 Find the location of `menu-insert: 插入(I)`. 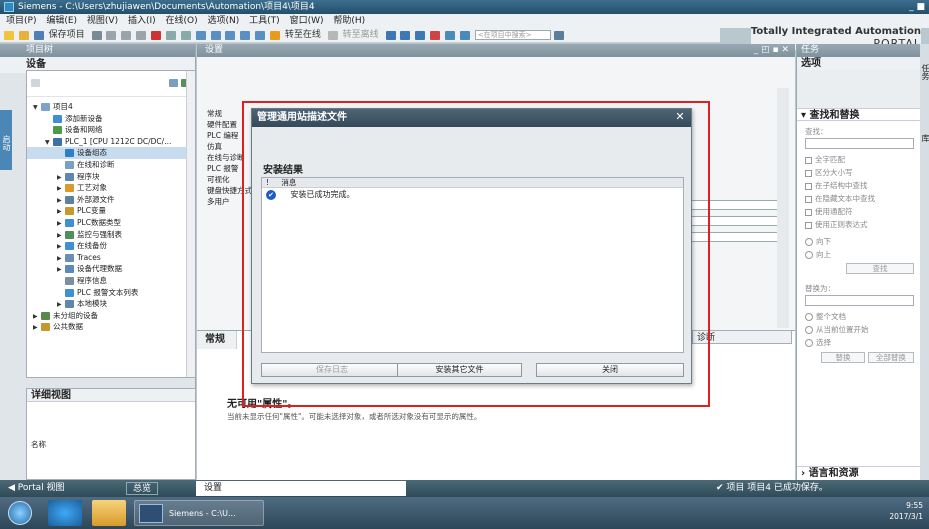

menu-insert: 插入(I) is located at coordinates (142, 21).